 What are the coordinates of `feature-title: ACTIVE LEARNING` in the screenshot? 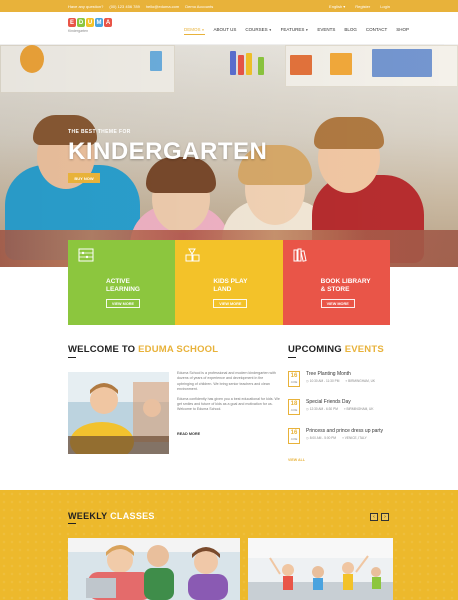 It's located at (123, 285).